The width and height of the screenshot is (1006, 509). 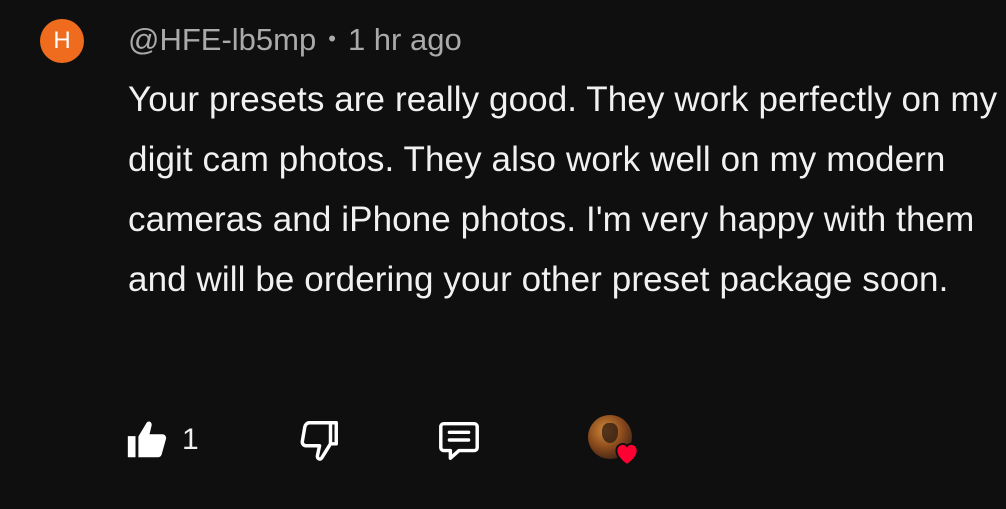 I want to click on like-button: 1, so click(x=184, y=440).